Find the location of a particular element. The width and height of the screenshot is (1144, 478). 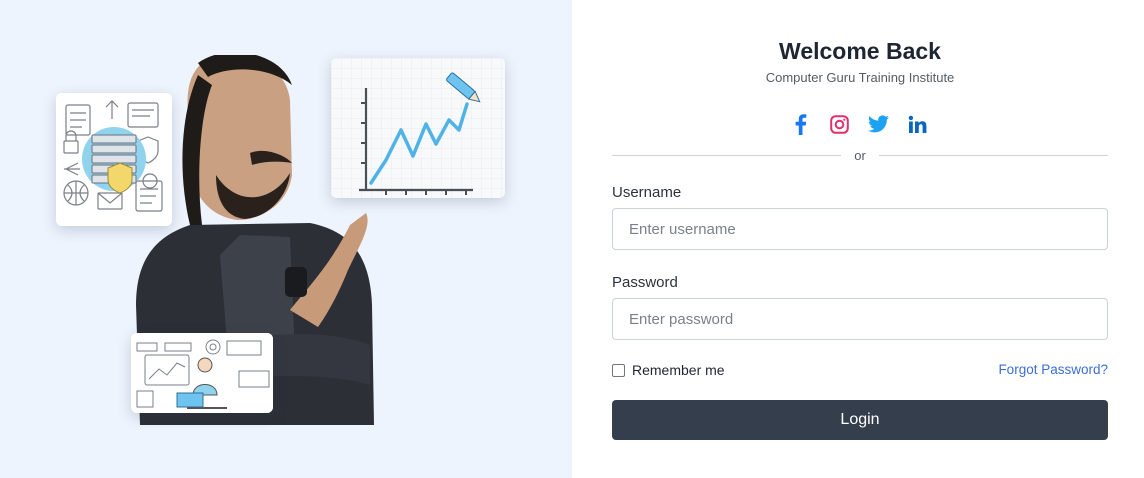

or-divider: or is located at coordinates (860, 155).